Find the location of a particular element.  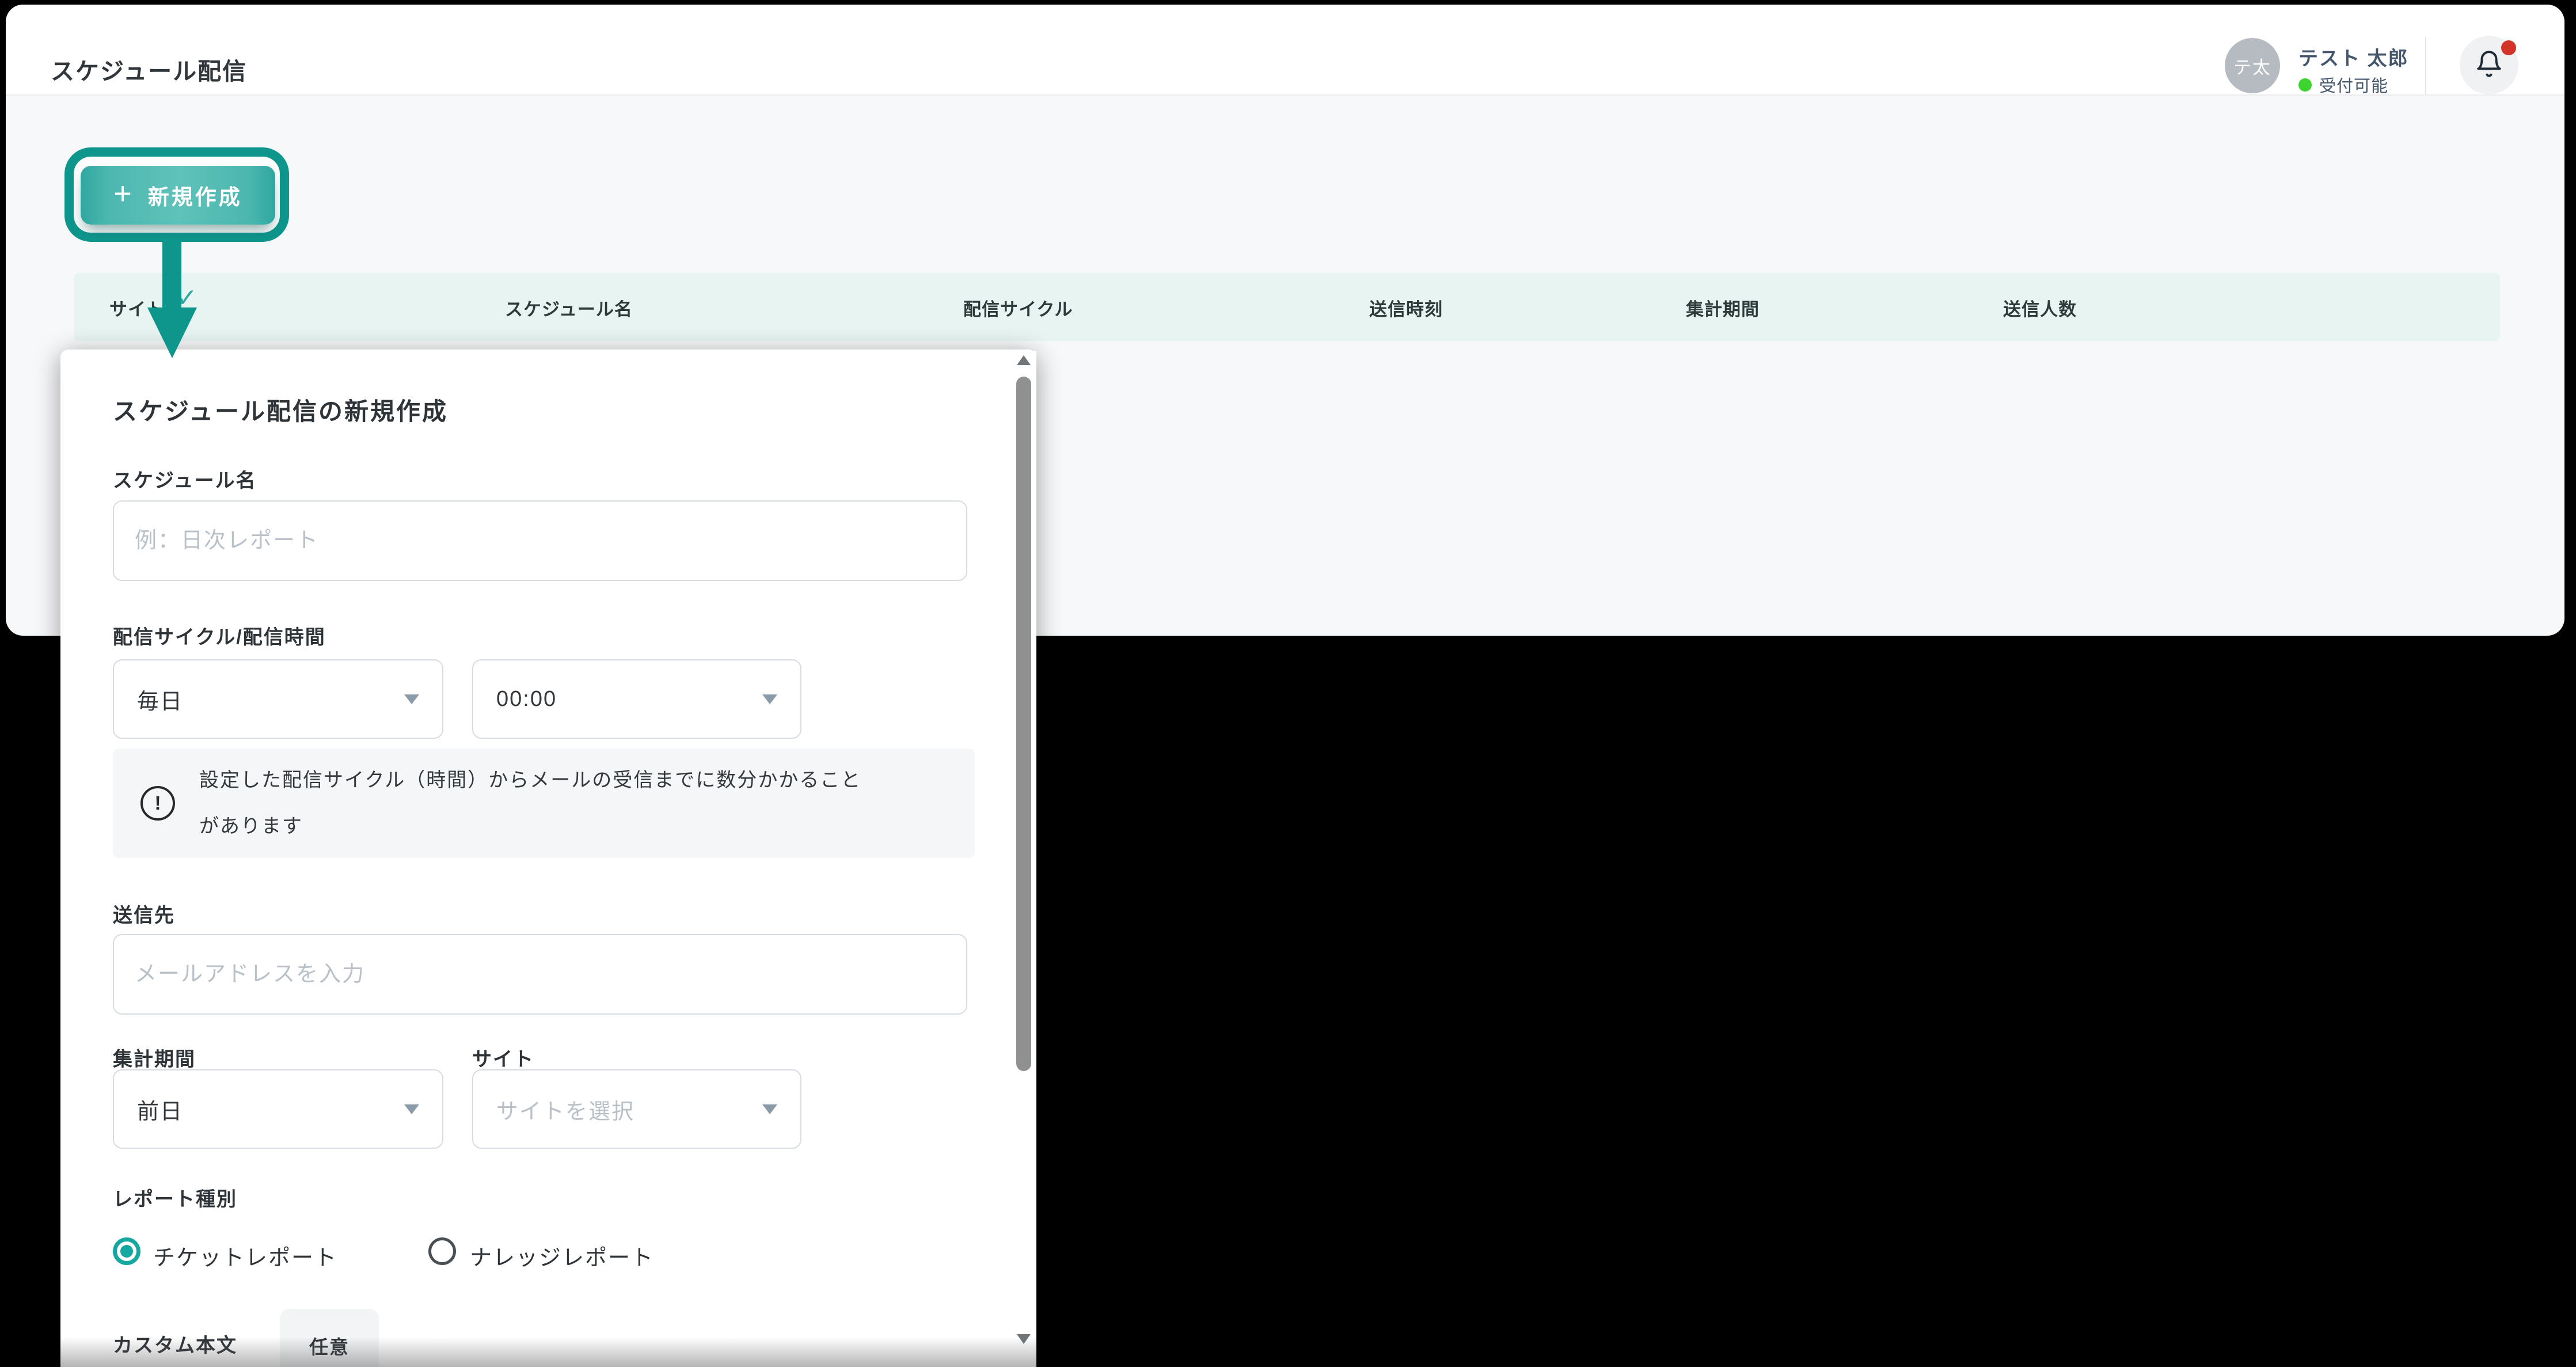

radio-knowledge-report is located at coordinates (442, 1251).